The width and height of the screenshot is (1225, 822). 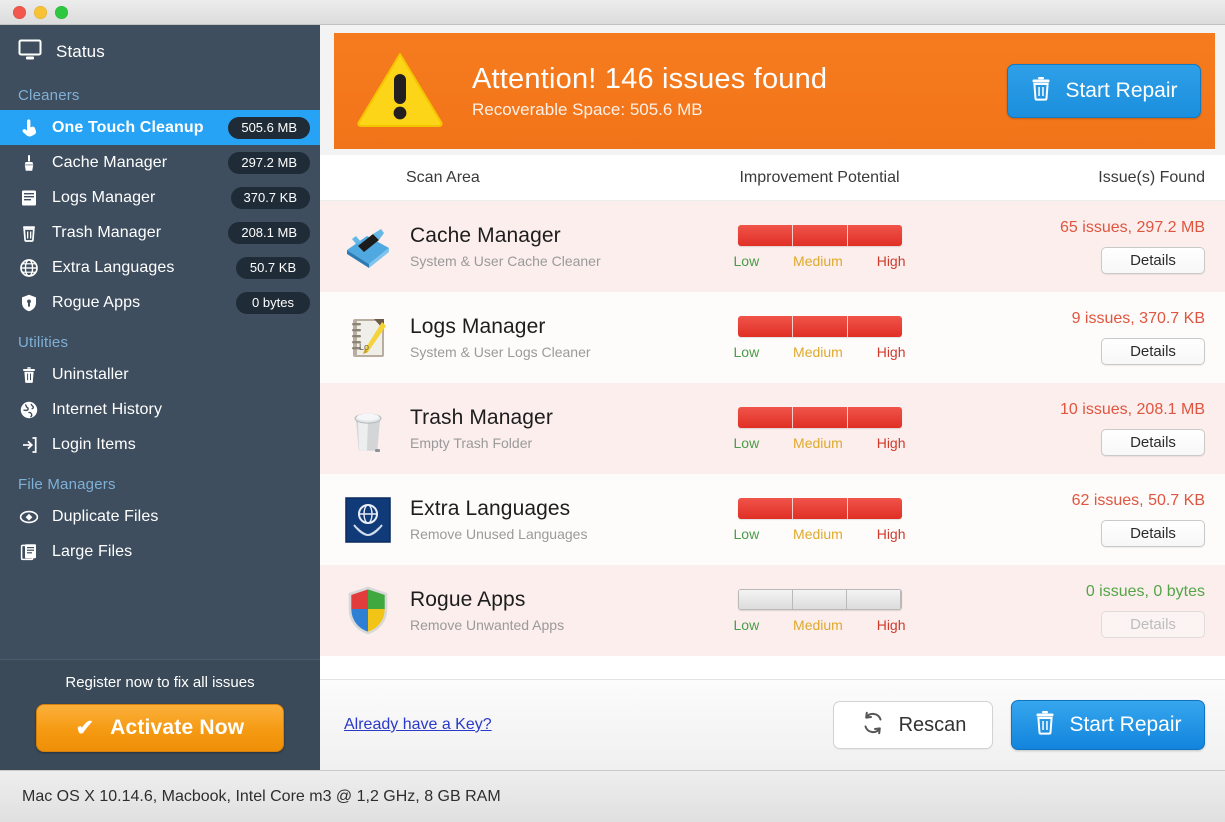 What do you see at coordinates (587, 109) in the screenshot?
I see `alert-subline: Recoverable Space: 505.6 MB` at bounding box center [587, 109].